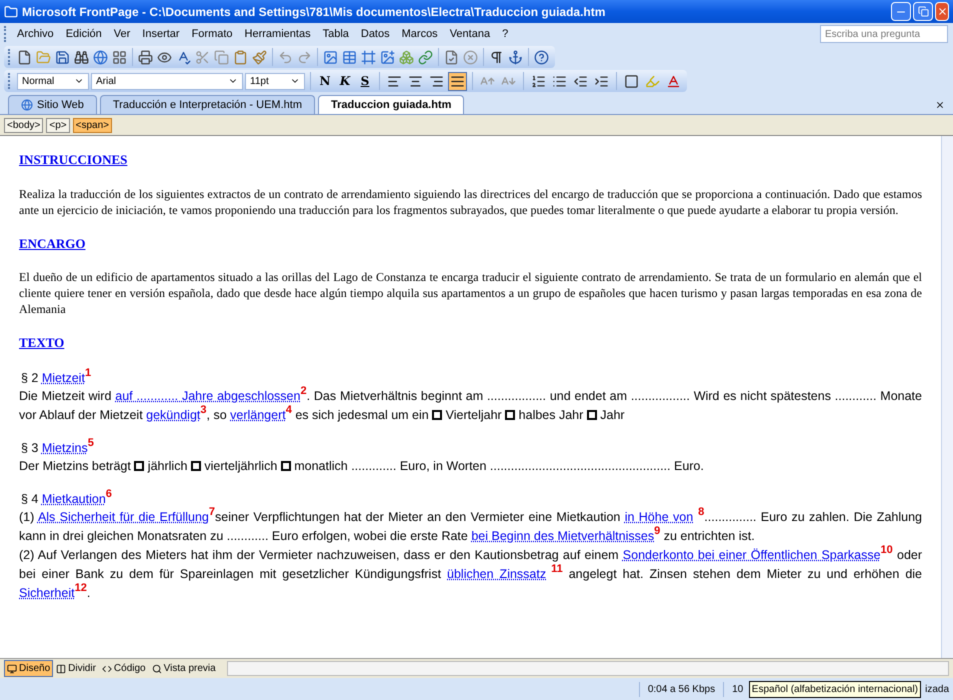 Image resolution: width=953 pixels, height=700 pixels. What do you see at coordinates (314, 12) in the screenshot?
I see `window-title: Microsoft FrontPage - C:\Documents and Settings\781\Mis documentos\Electra\Traduccion guiada.htm` at bounding box center [314, 12].